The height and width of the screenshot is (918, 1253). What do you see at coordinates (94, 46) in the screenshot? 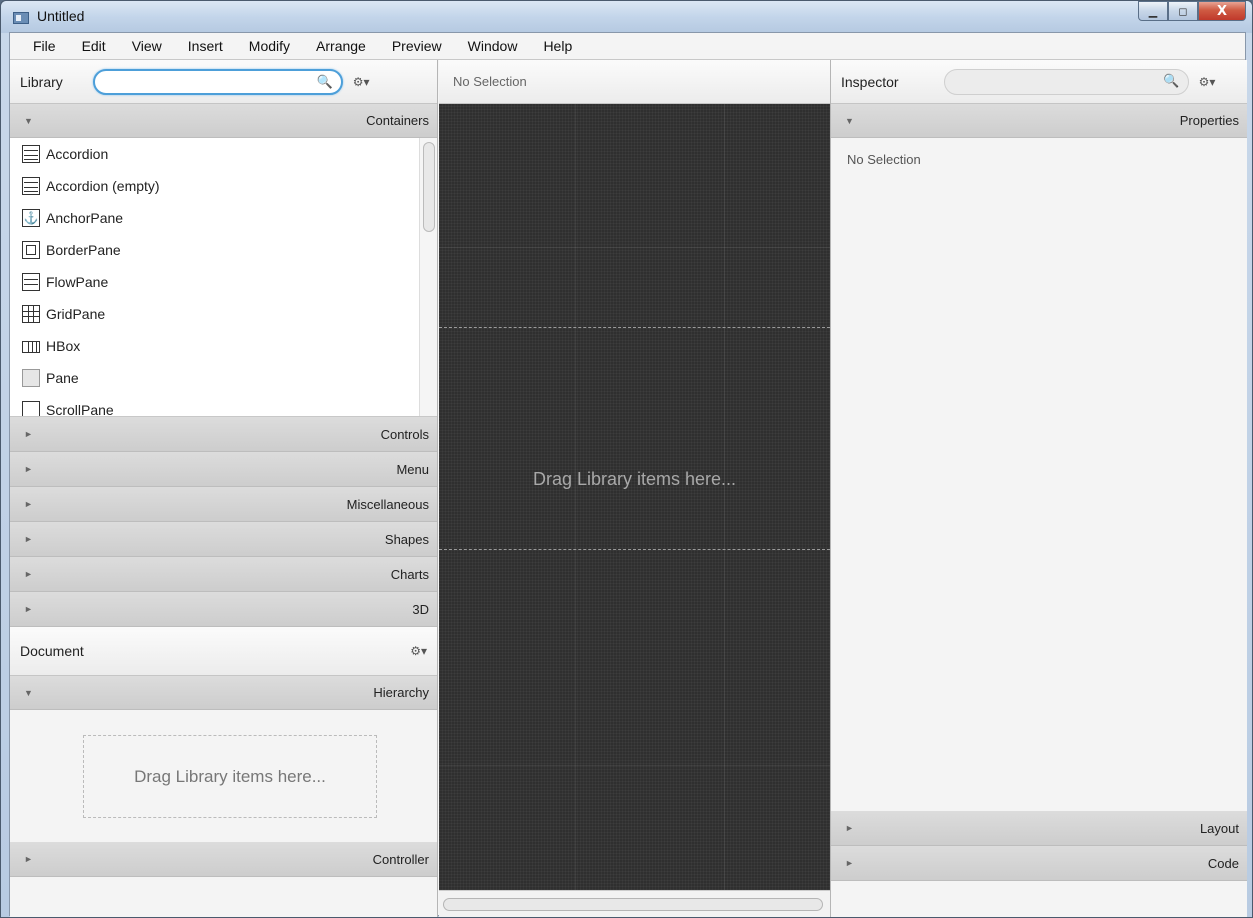
I see `menu-edit: Edit` at bounding box center [94, 46].